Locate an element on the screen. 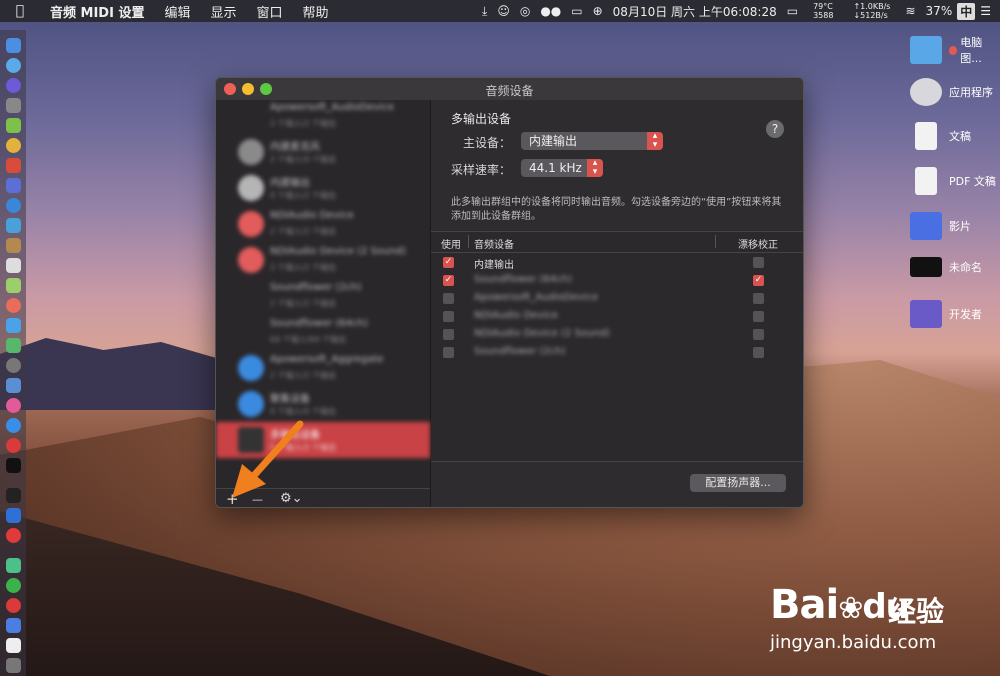 The height and width of the screenshot is (676, 1000). device-row: Apowersoft_Aggregate 2 个输入/2 个输出 is located at coordinates (323, 368).